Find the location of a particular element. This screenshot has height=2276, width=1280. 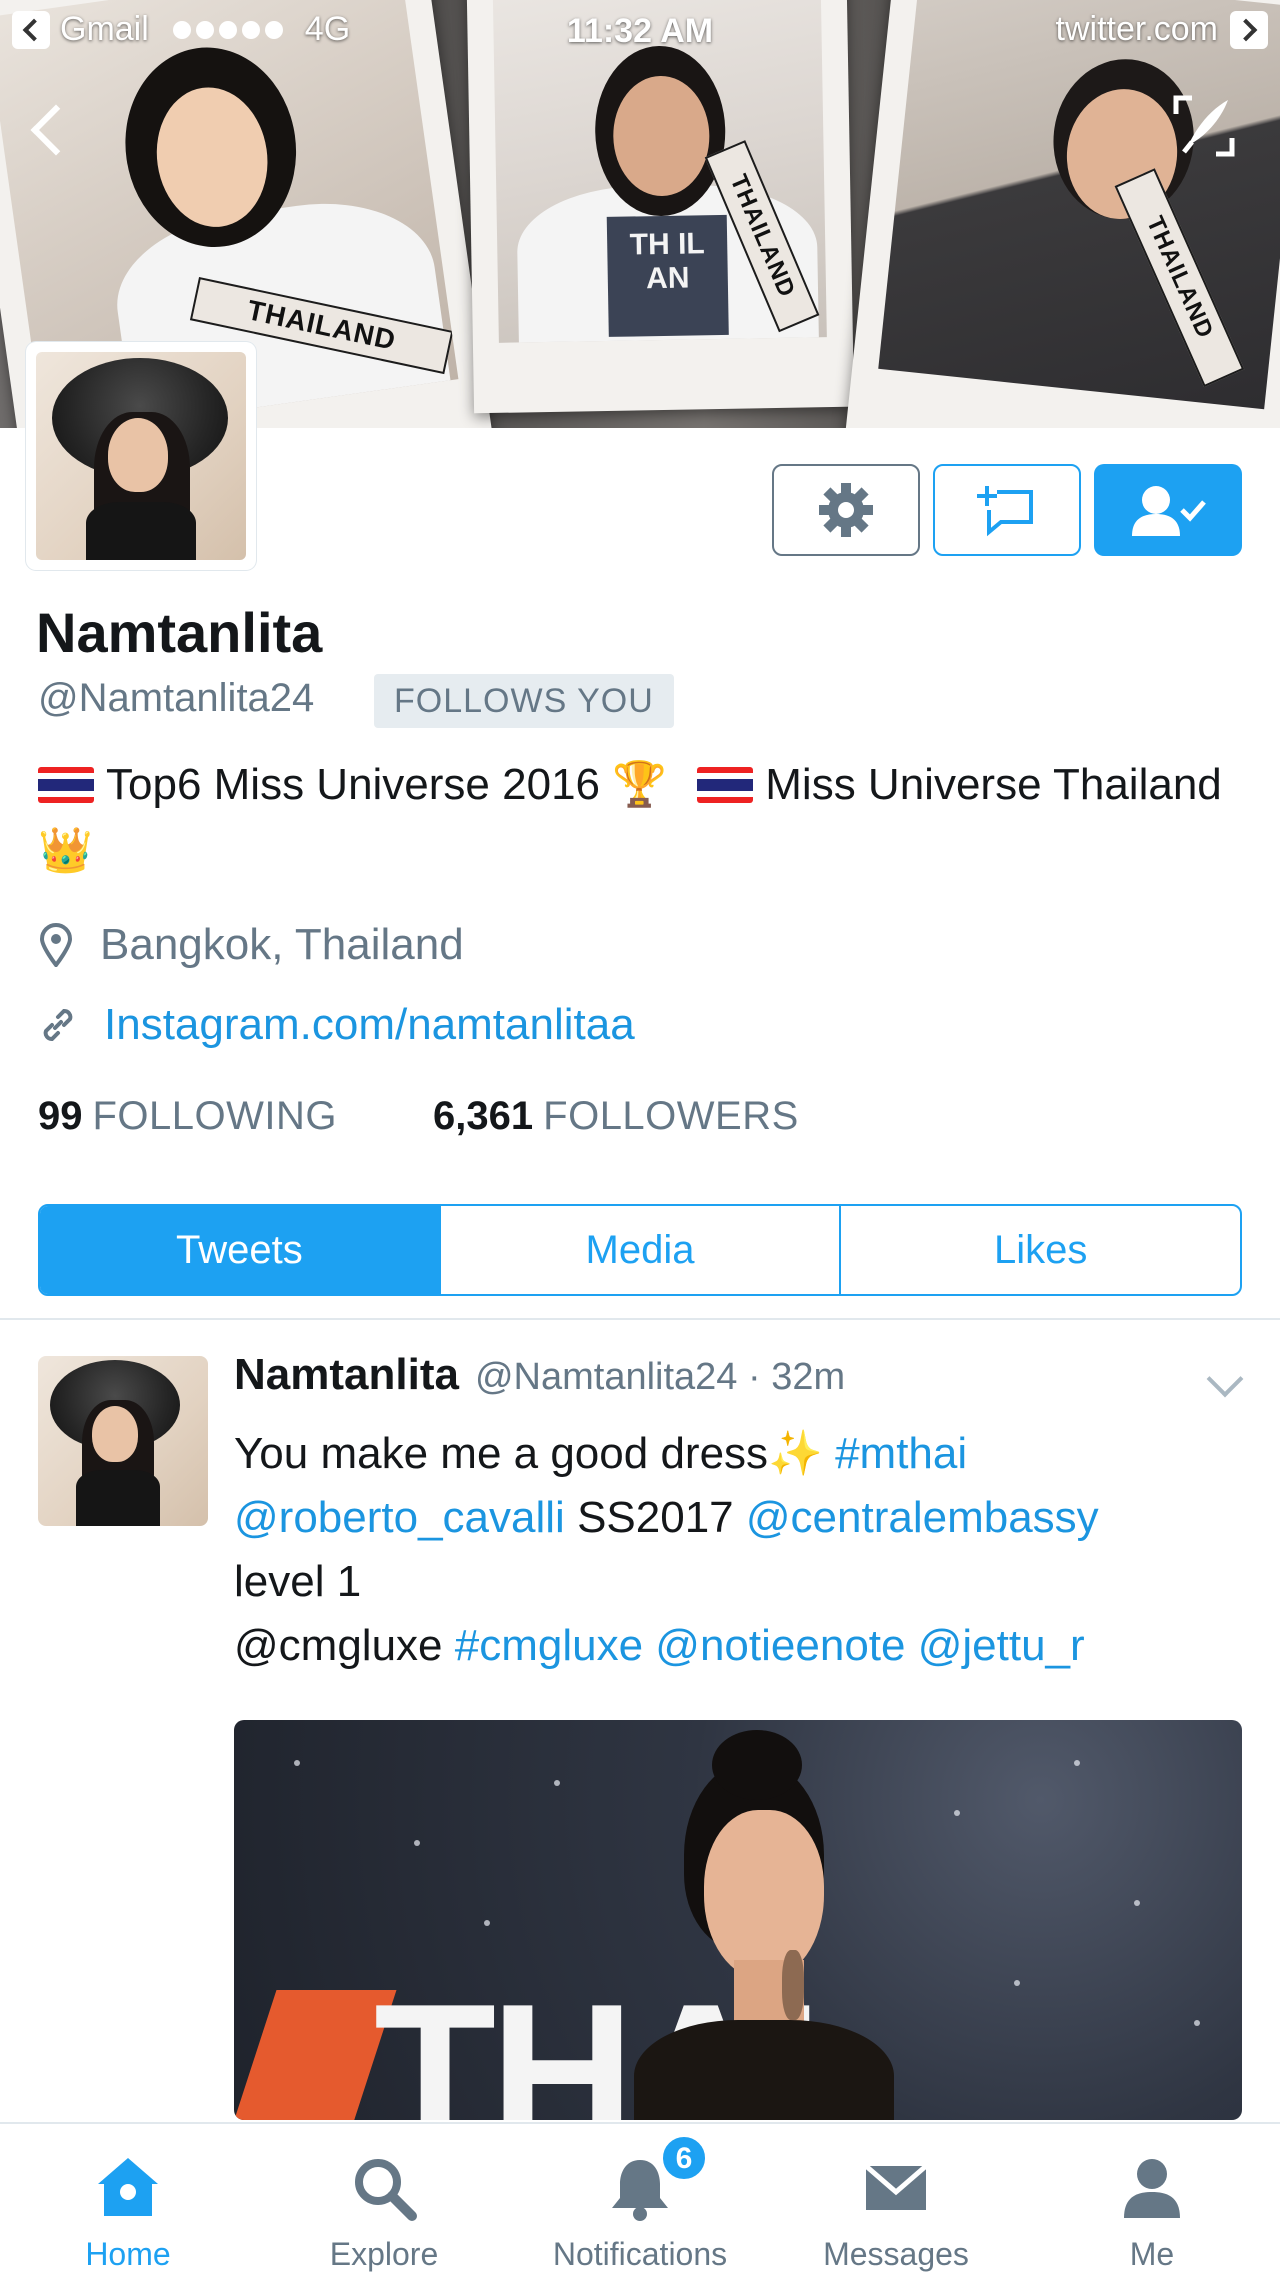

media-model-dress is located at coordinates (764, 2070).